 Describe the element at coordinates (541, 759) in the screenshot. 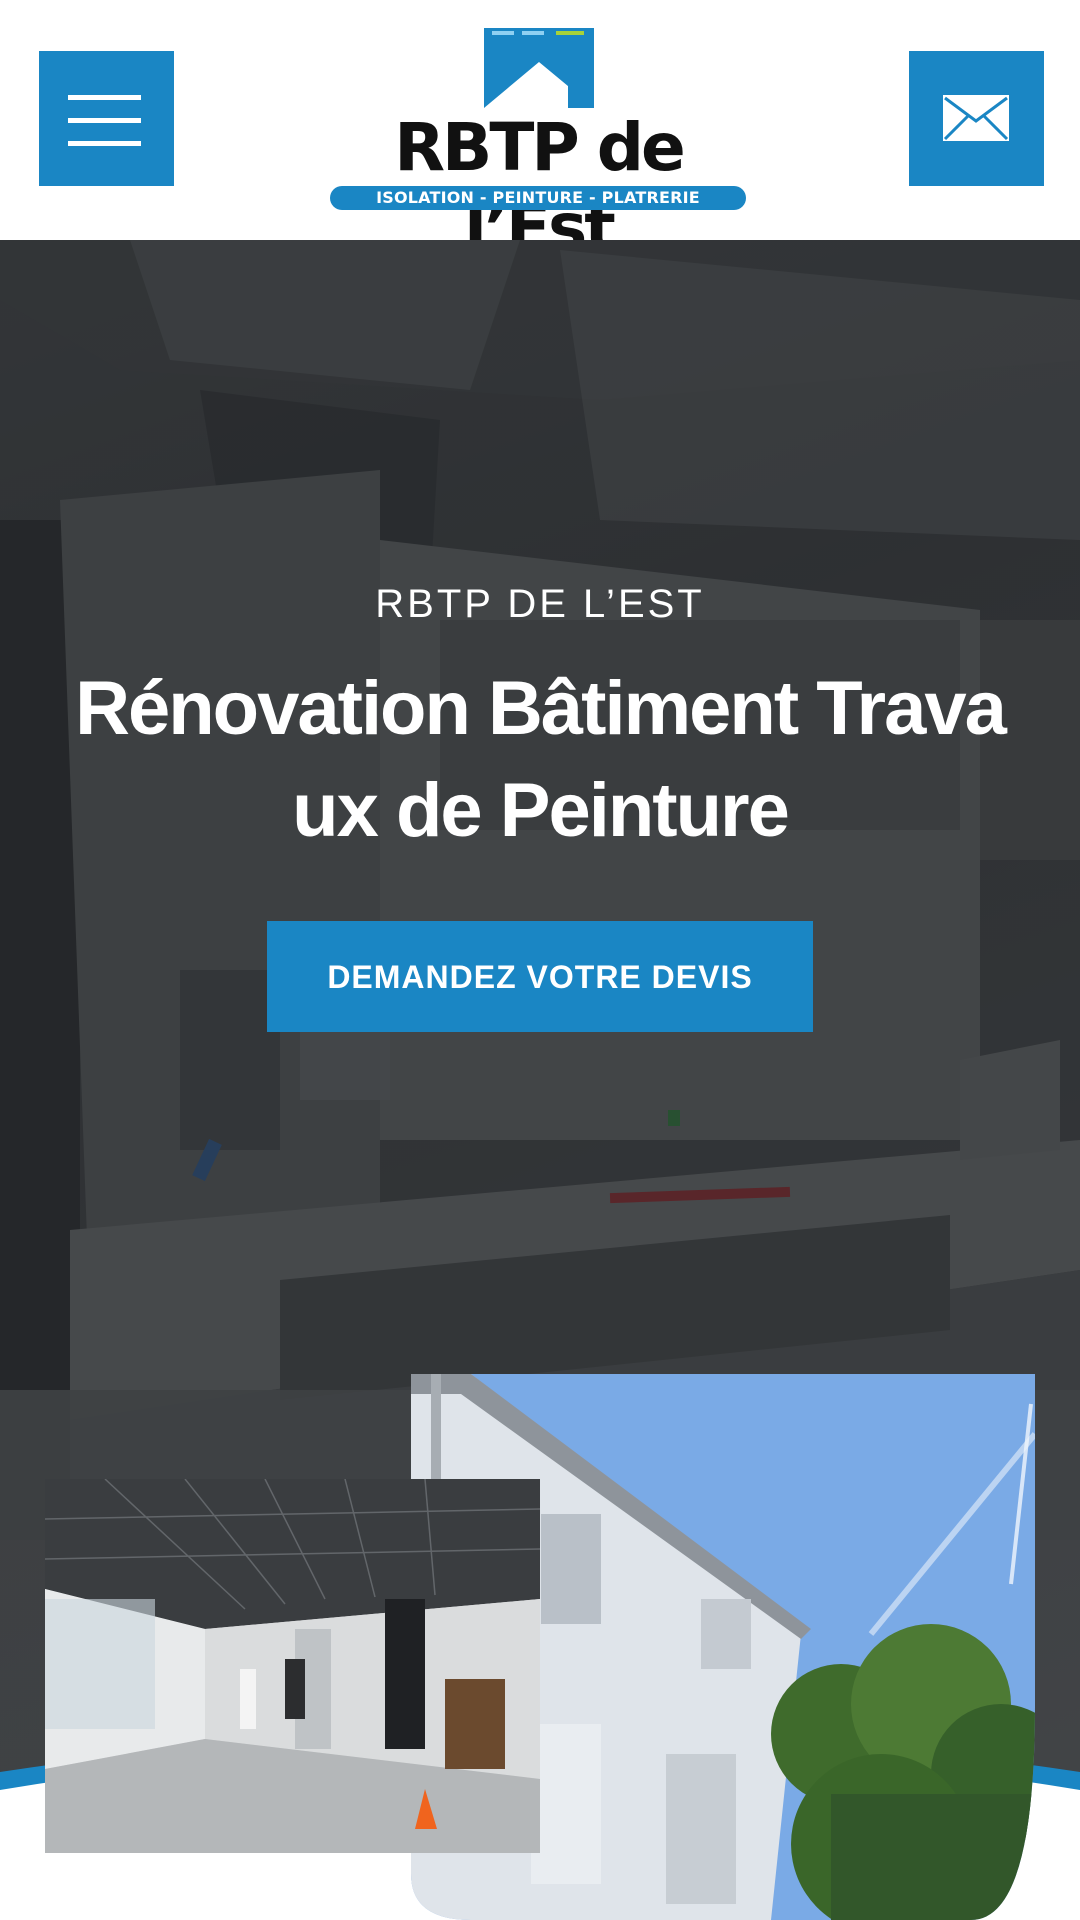

I see `hero-title: Rénovation Bâtiment Travaux de Peinture` at that location.